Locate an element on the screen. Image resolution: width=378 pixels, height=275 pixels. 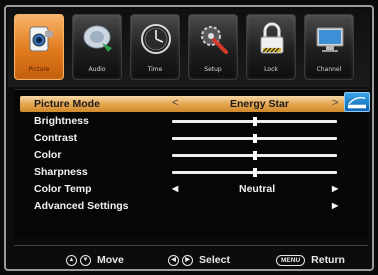
energy-star-badge-icon is located at coordinates (357, 102).